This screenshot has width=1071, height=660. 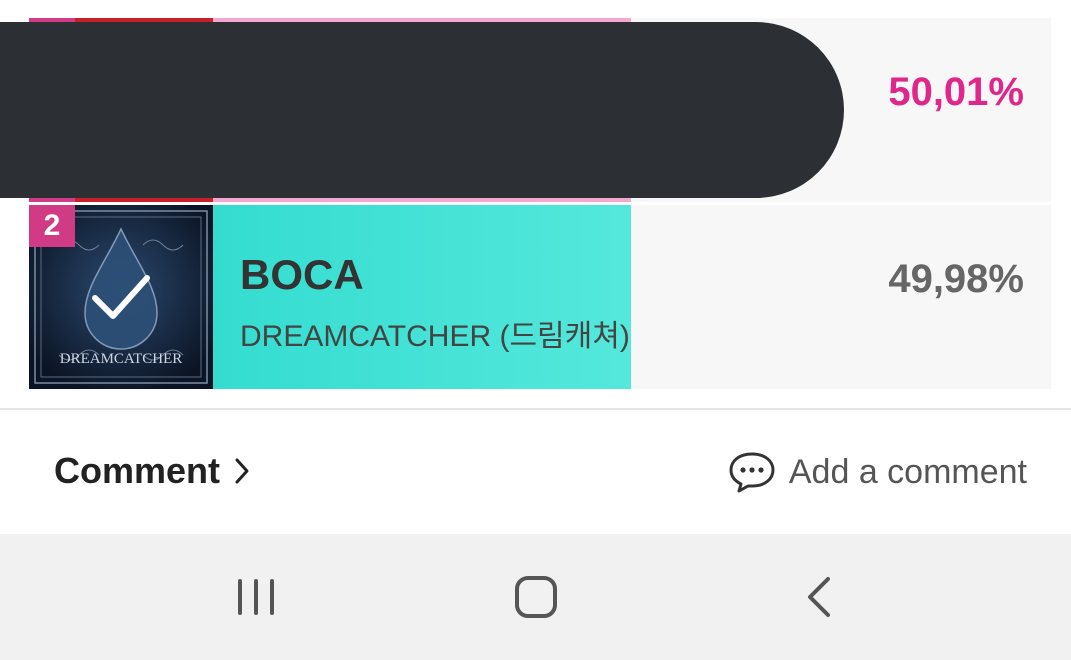 I want to click on recent-apps-icon, so click(x=256, y=597).